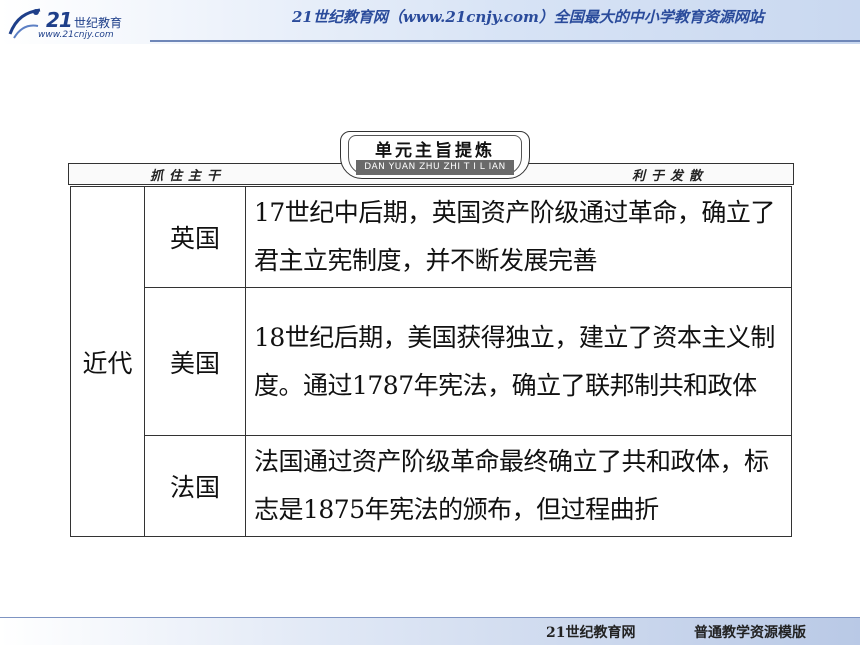  I want to click on banner-right-label: 利于发散, so click(670, 176).